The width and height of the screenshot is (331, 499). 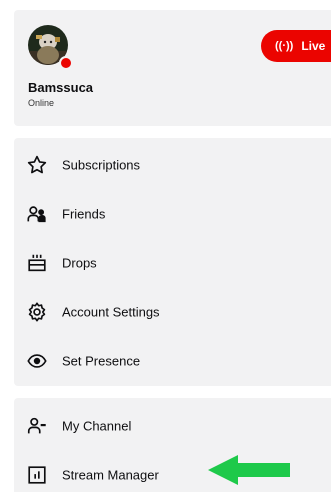 I want to click on menu-item-drops: Drops, so click(x=172, y=262).